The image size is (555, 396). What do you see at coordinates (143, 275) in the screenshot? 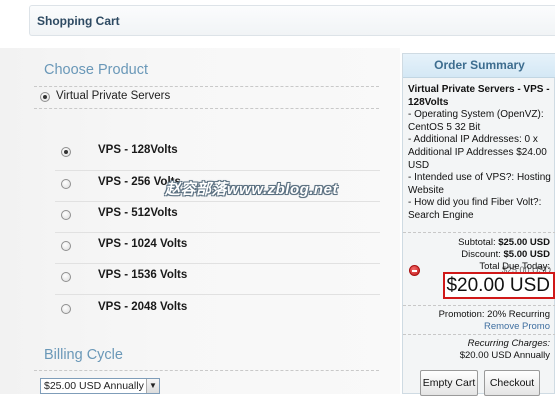
I see `product-label: VPS - 1536 Volts` at bounding box center [143, 275].